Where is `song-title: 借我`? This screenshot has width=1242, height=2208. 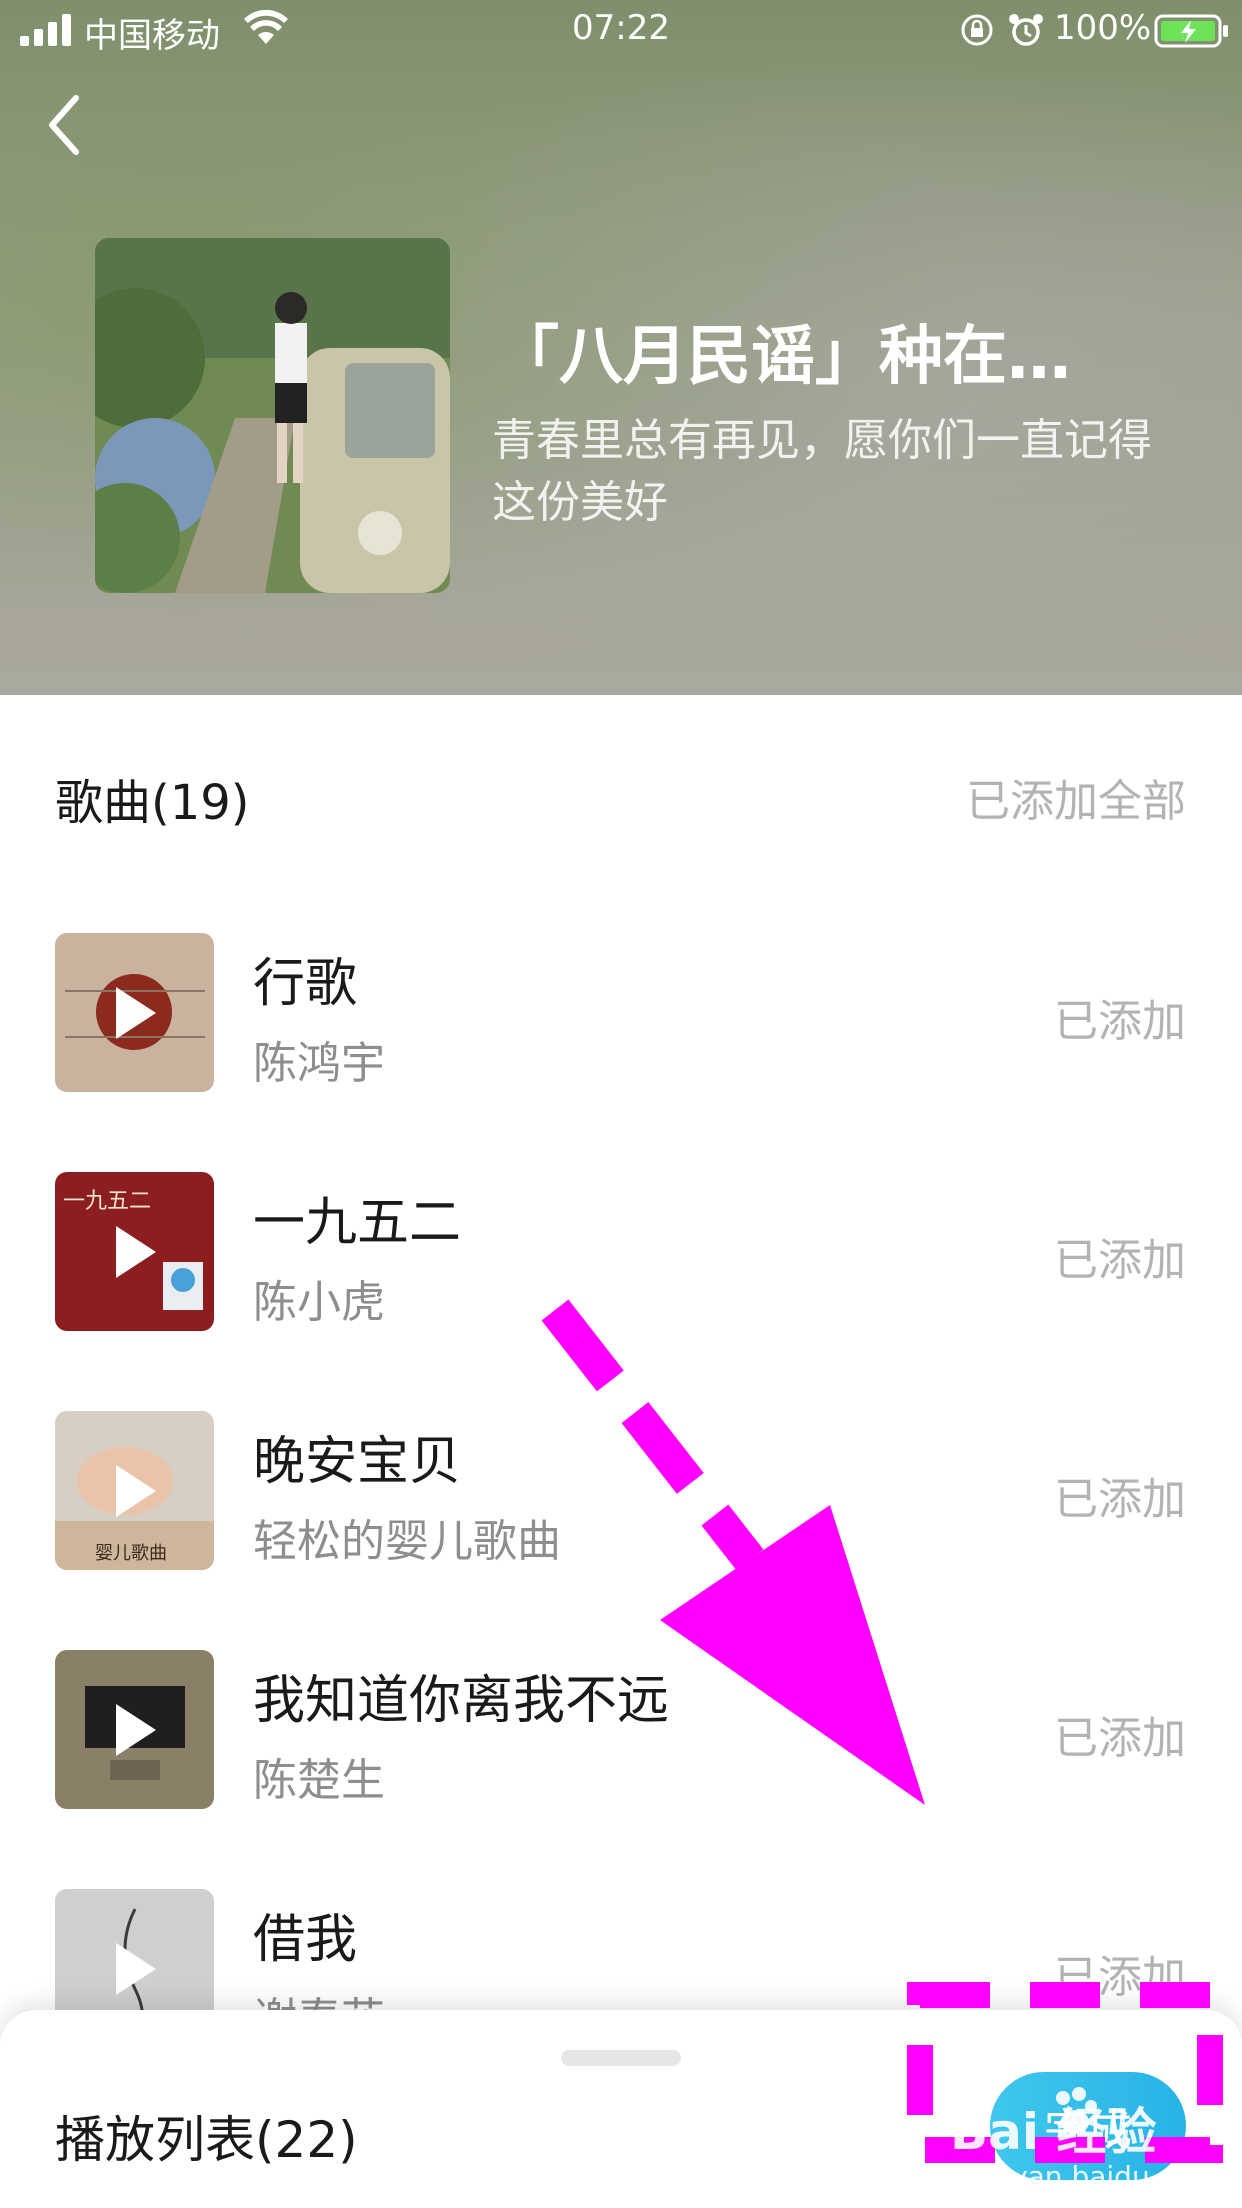 song-title: 借我 is located at coordinates (305, 1940).